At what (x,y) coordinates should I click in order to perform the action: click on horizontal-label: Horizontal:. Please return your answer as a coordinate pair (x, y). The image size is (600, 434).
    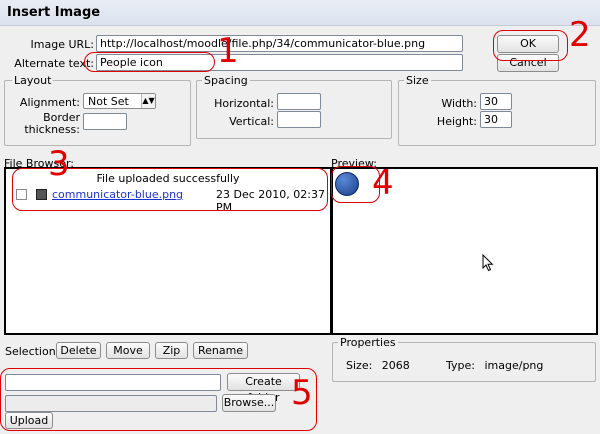
    Looking at the image, I should click on (244, 103).